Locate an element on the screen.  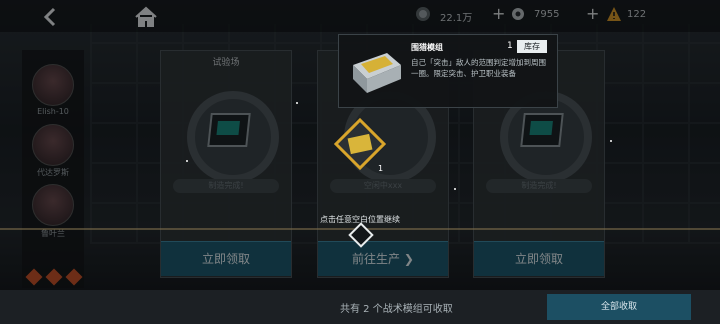
collect-all-button: 全部收取 is located at coordinates (619, 307).